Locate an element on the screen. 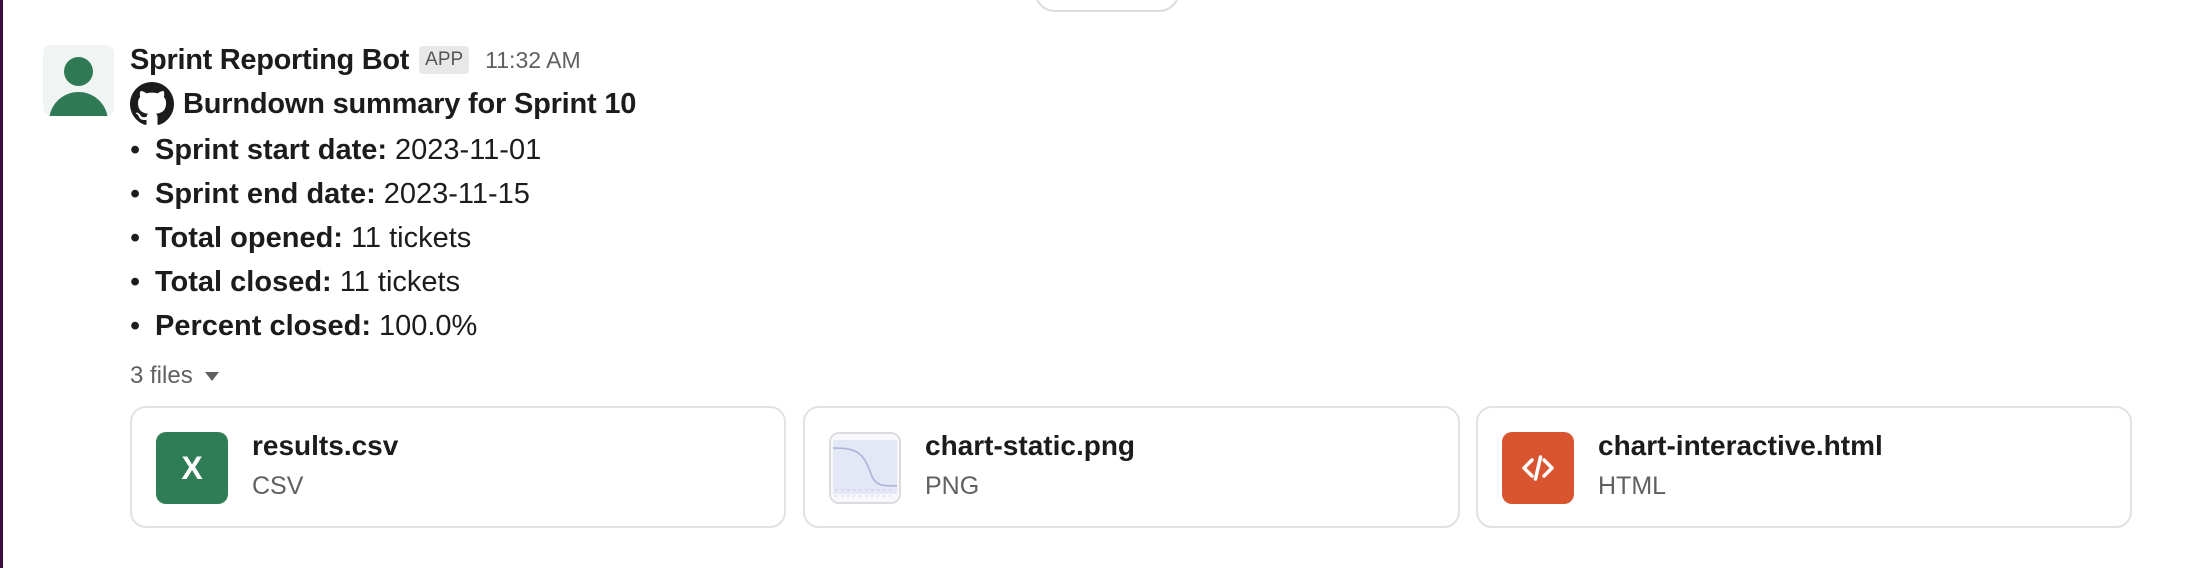  code-icon is located at coordinates (1538, 468).